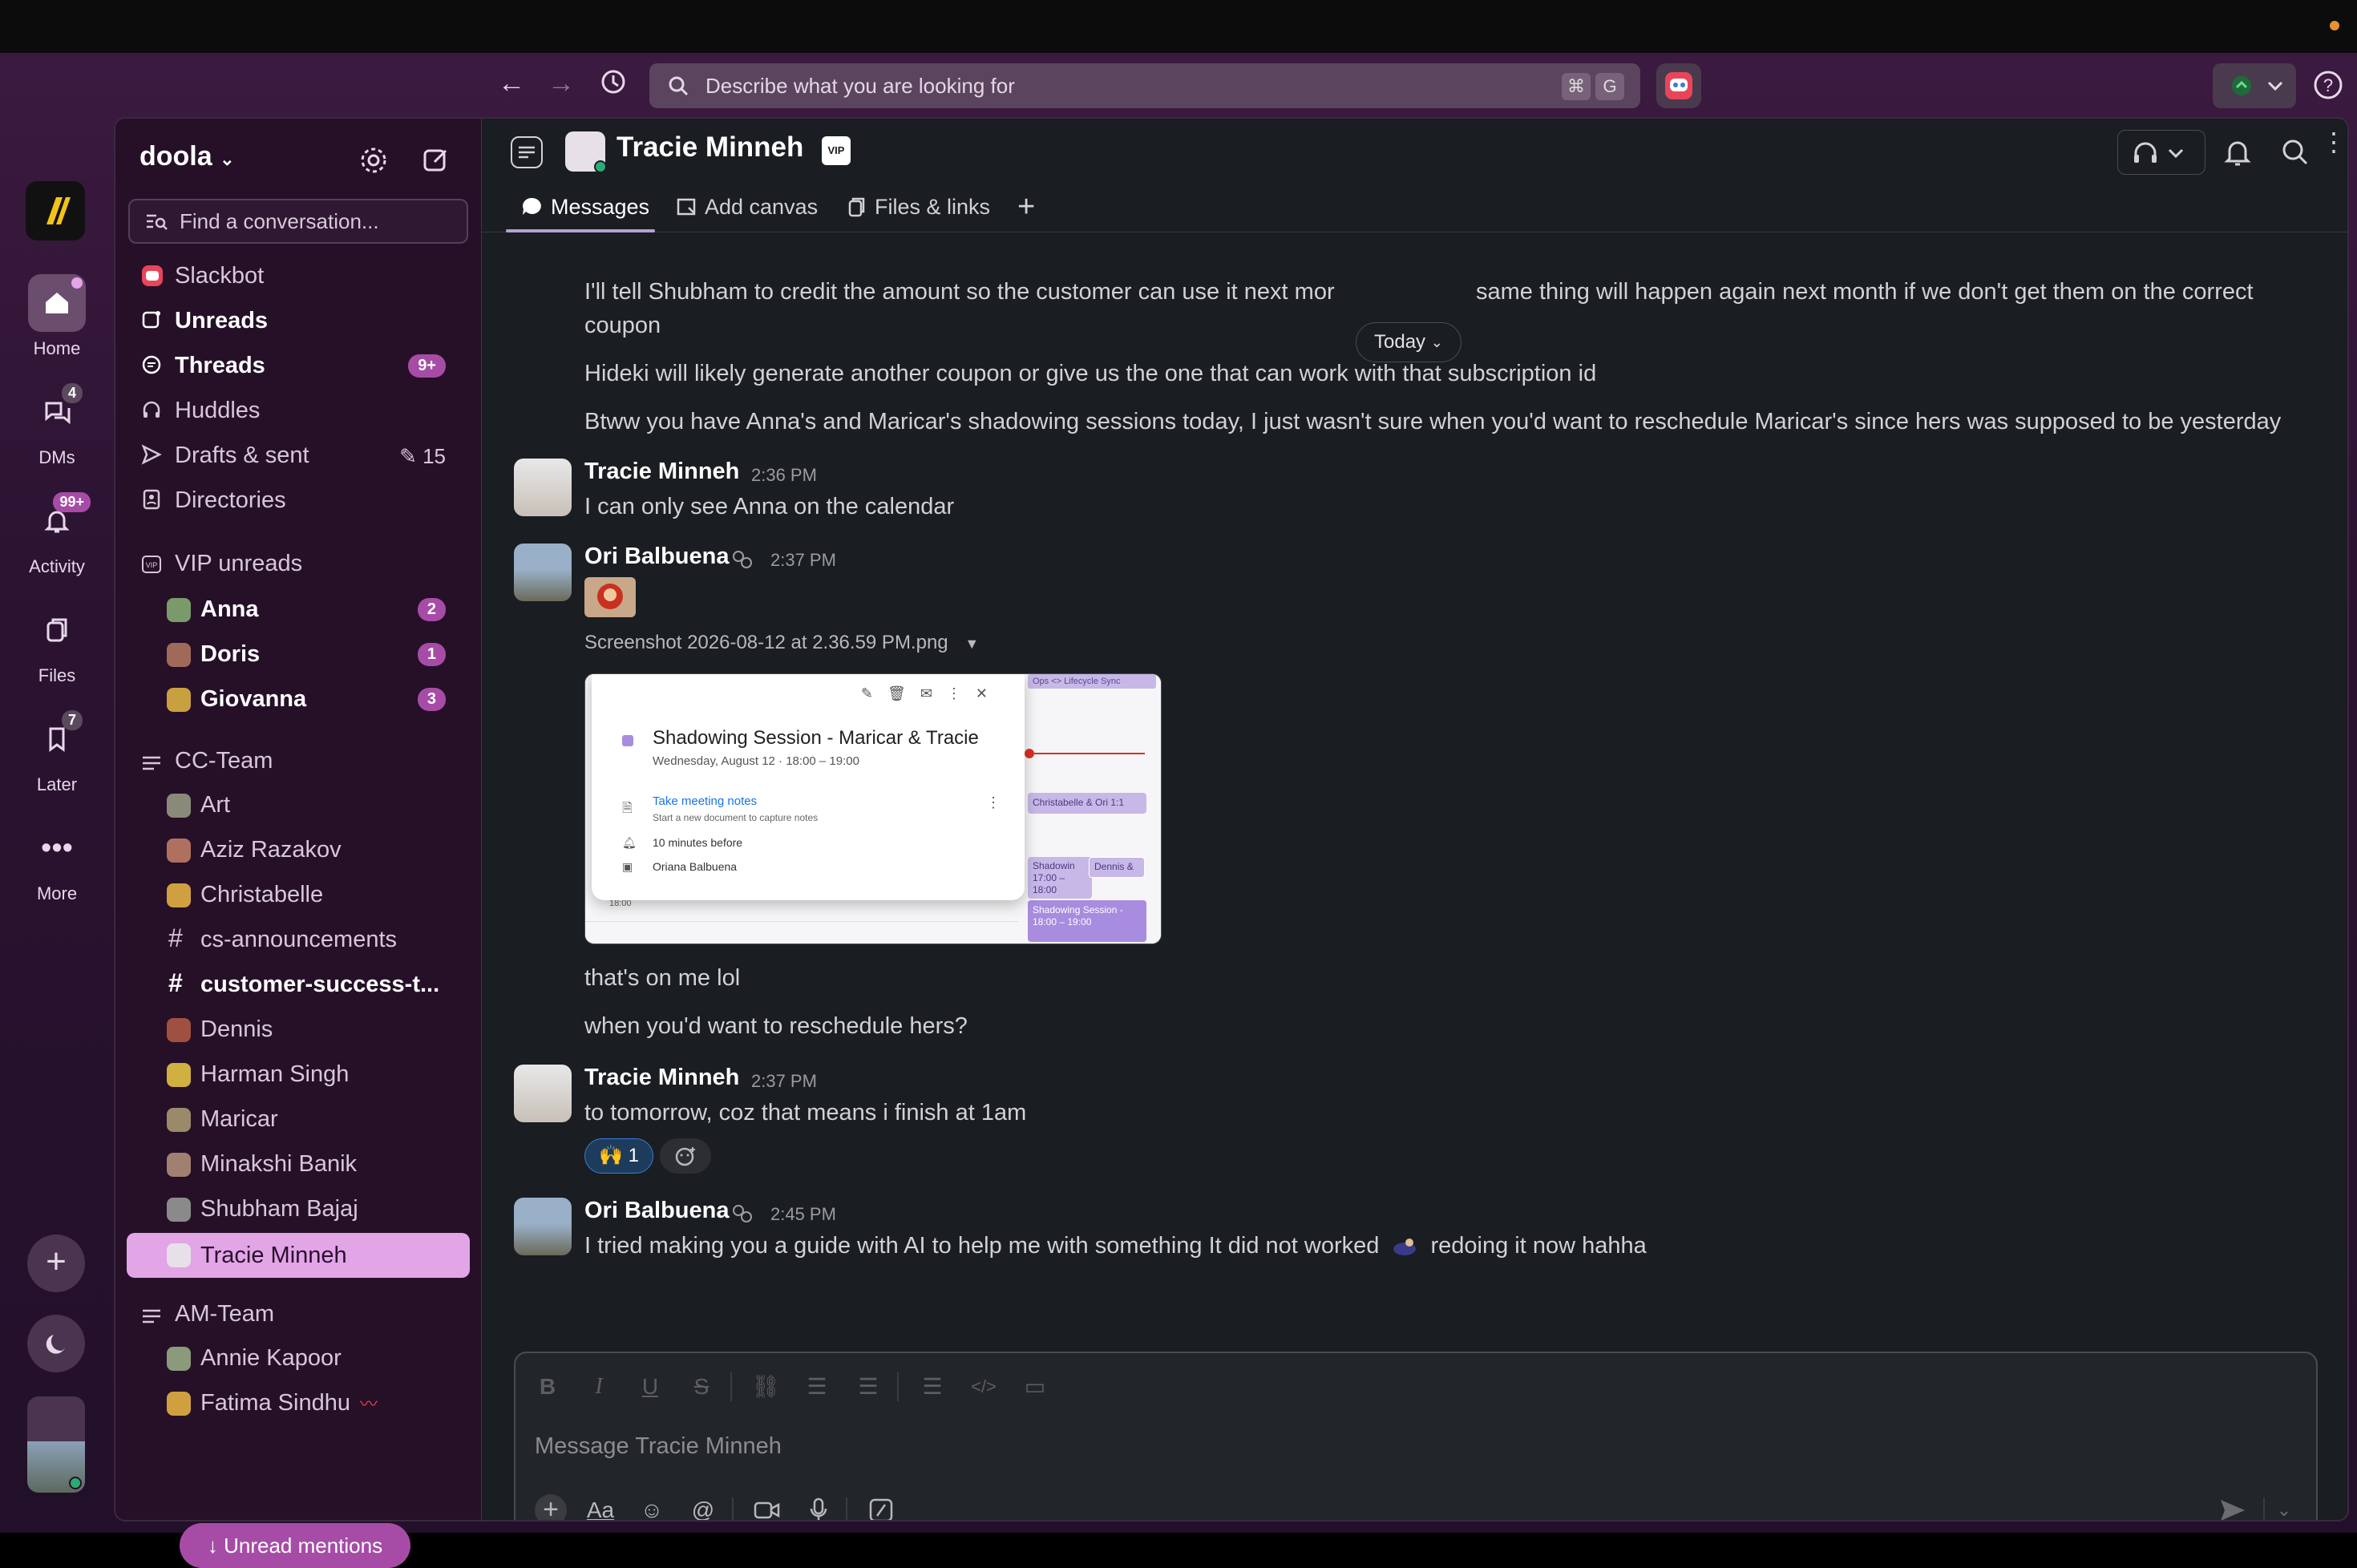  What do you see at coordinates (767, 1507) in the screenshot?
I see `video-icon` at bounding box center [767, 1507].